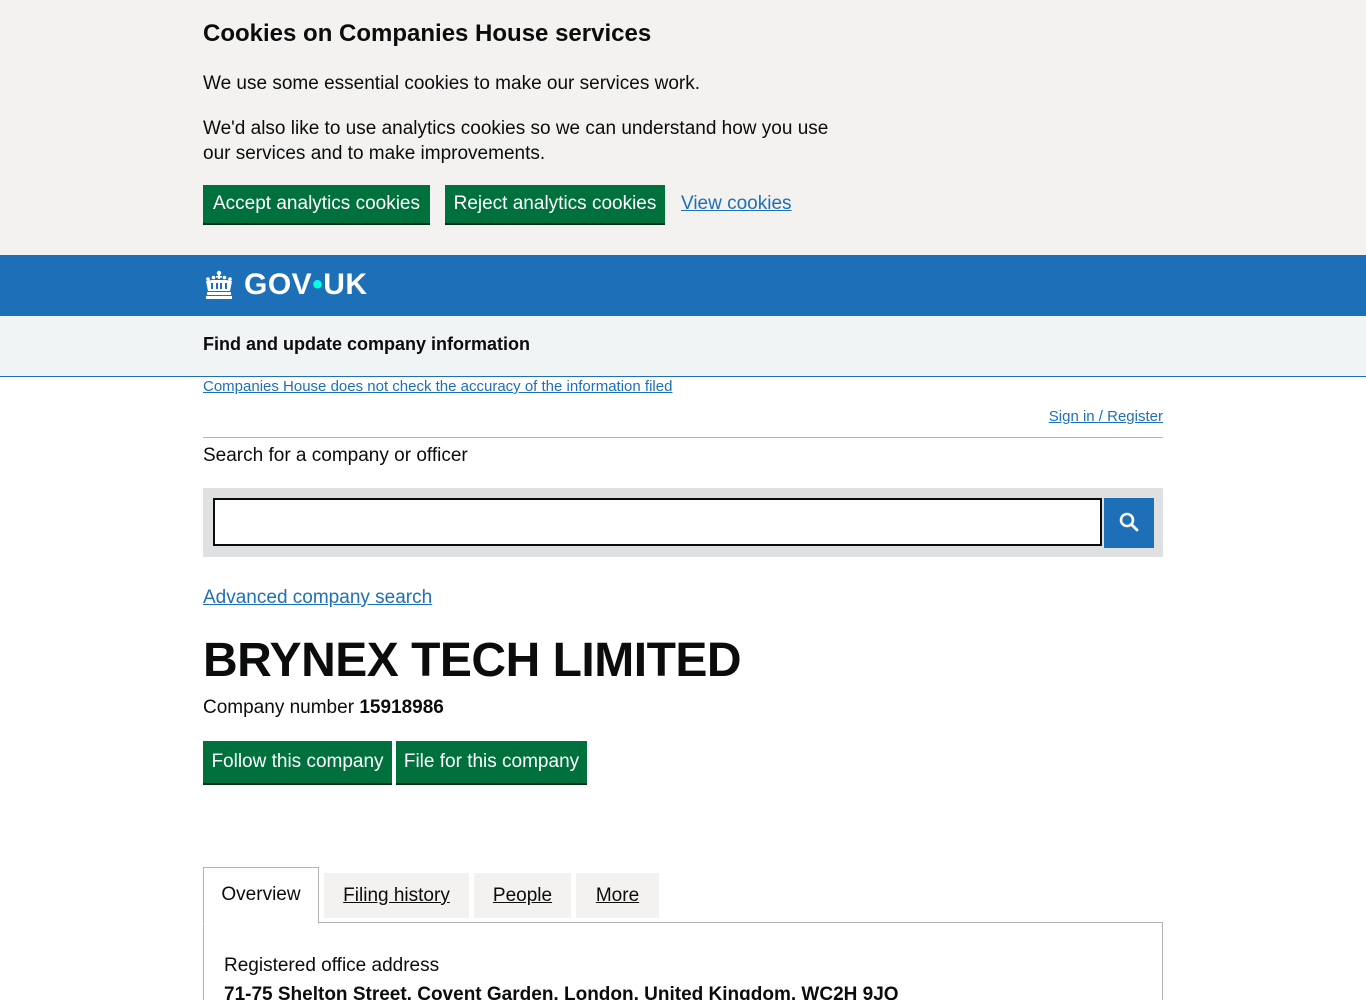 This screenshot has width=1366, height=1000. What do you see at coordinates (683, 346) in the screenshot?
I see `service-name-bar: Find and update company information` at bounding box center [683, 346].